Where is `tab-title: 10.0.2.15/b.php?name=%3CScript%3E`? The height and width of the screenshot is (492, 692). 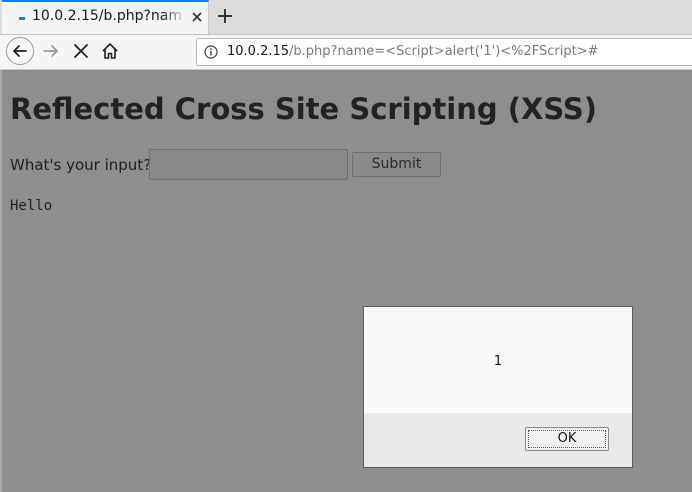 tab-title: 10.0.2.15/b.php?name=%3CScript%3E is located at coordinates (107, 16).